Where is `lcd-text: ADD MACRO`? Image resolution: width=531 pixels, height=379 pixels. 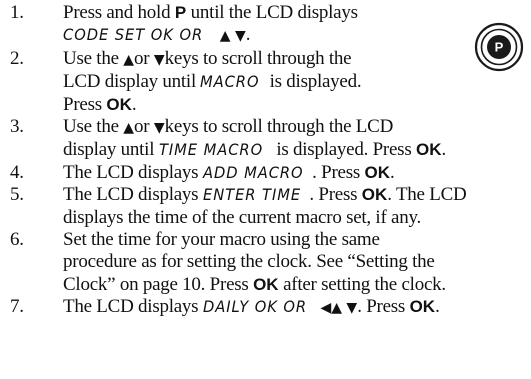 lcd-text: ADD MACRO is located at coordinates (253, 172).